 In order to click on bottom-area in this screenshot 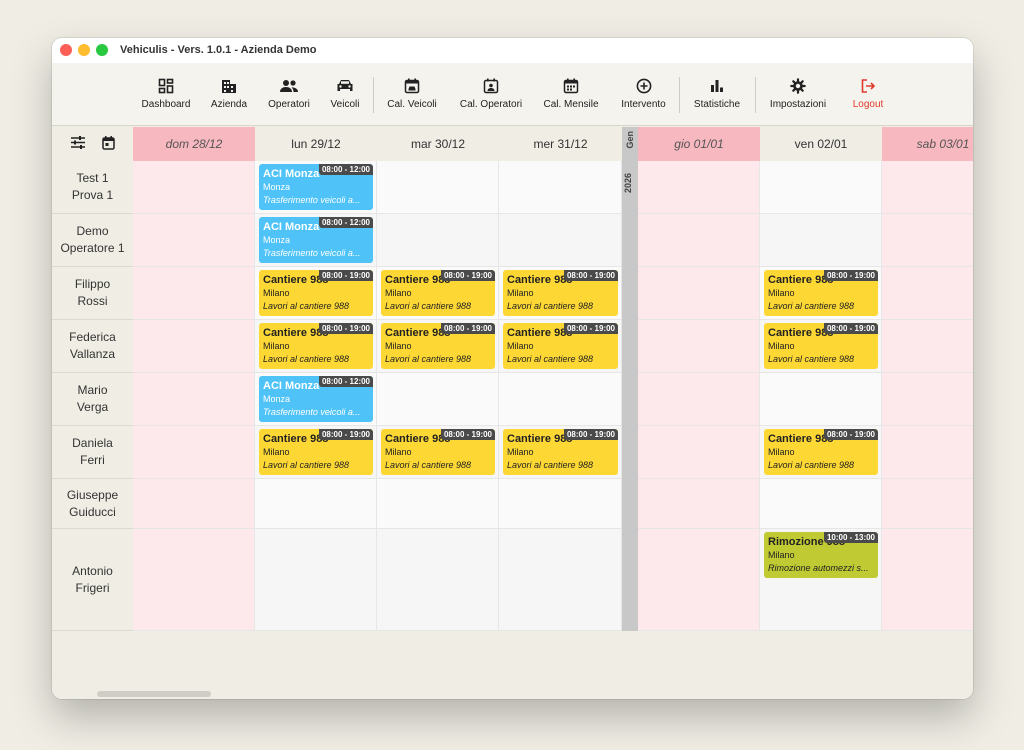, I will do `click(512, 665)`.